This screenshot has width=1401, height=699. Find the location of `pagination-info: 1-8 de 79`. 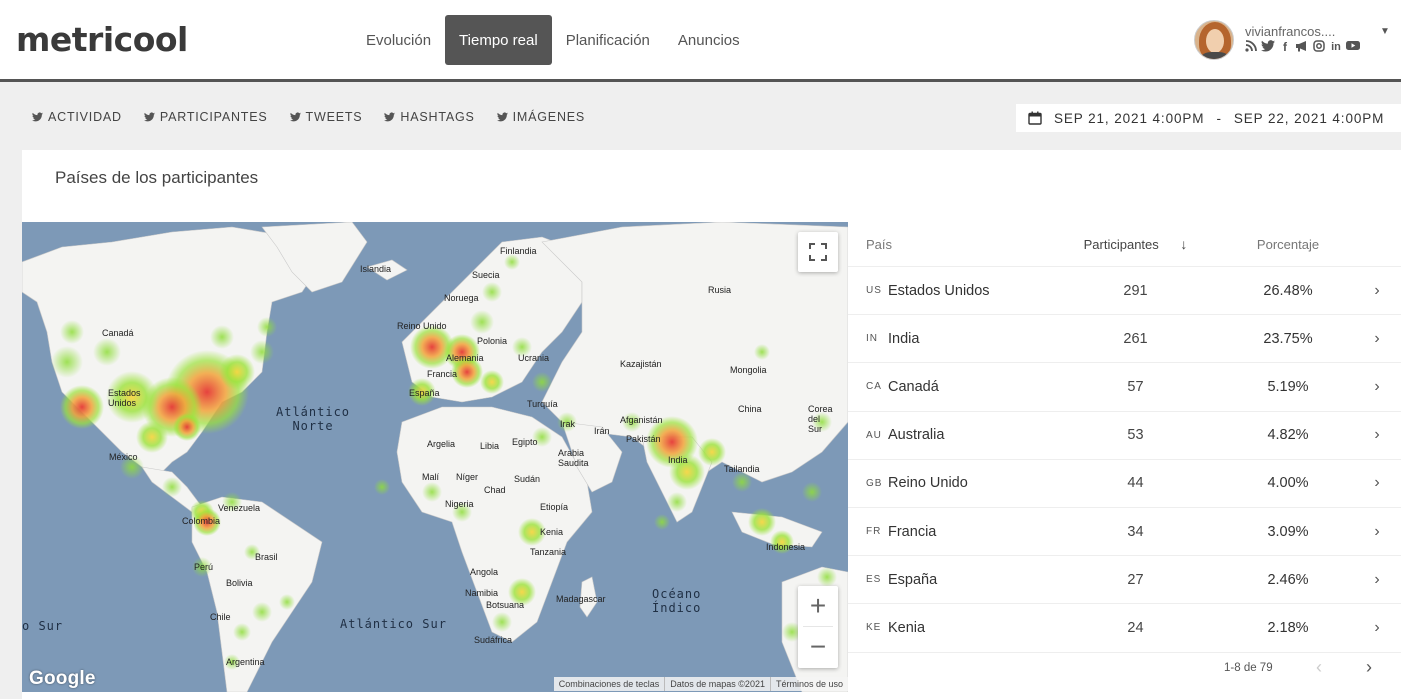

pagination-info: 1-8 de 79 is located at coordinates (1248, 668).